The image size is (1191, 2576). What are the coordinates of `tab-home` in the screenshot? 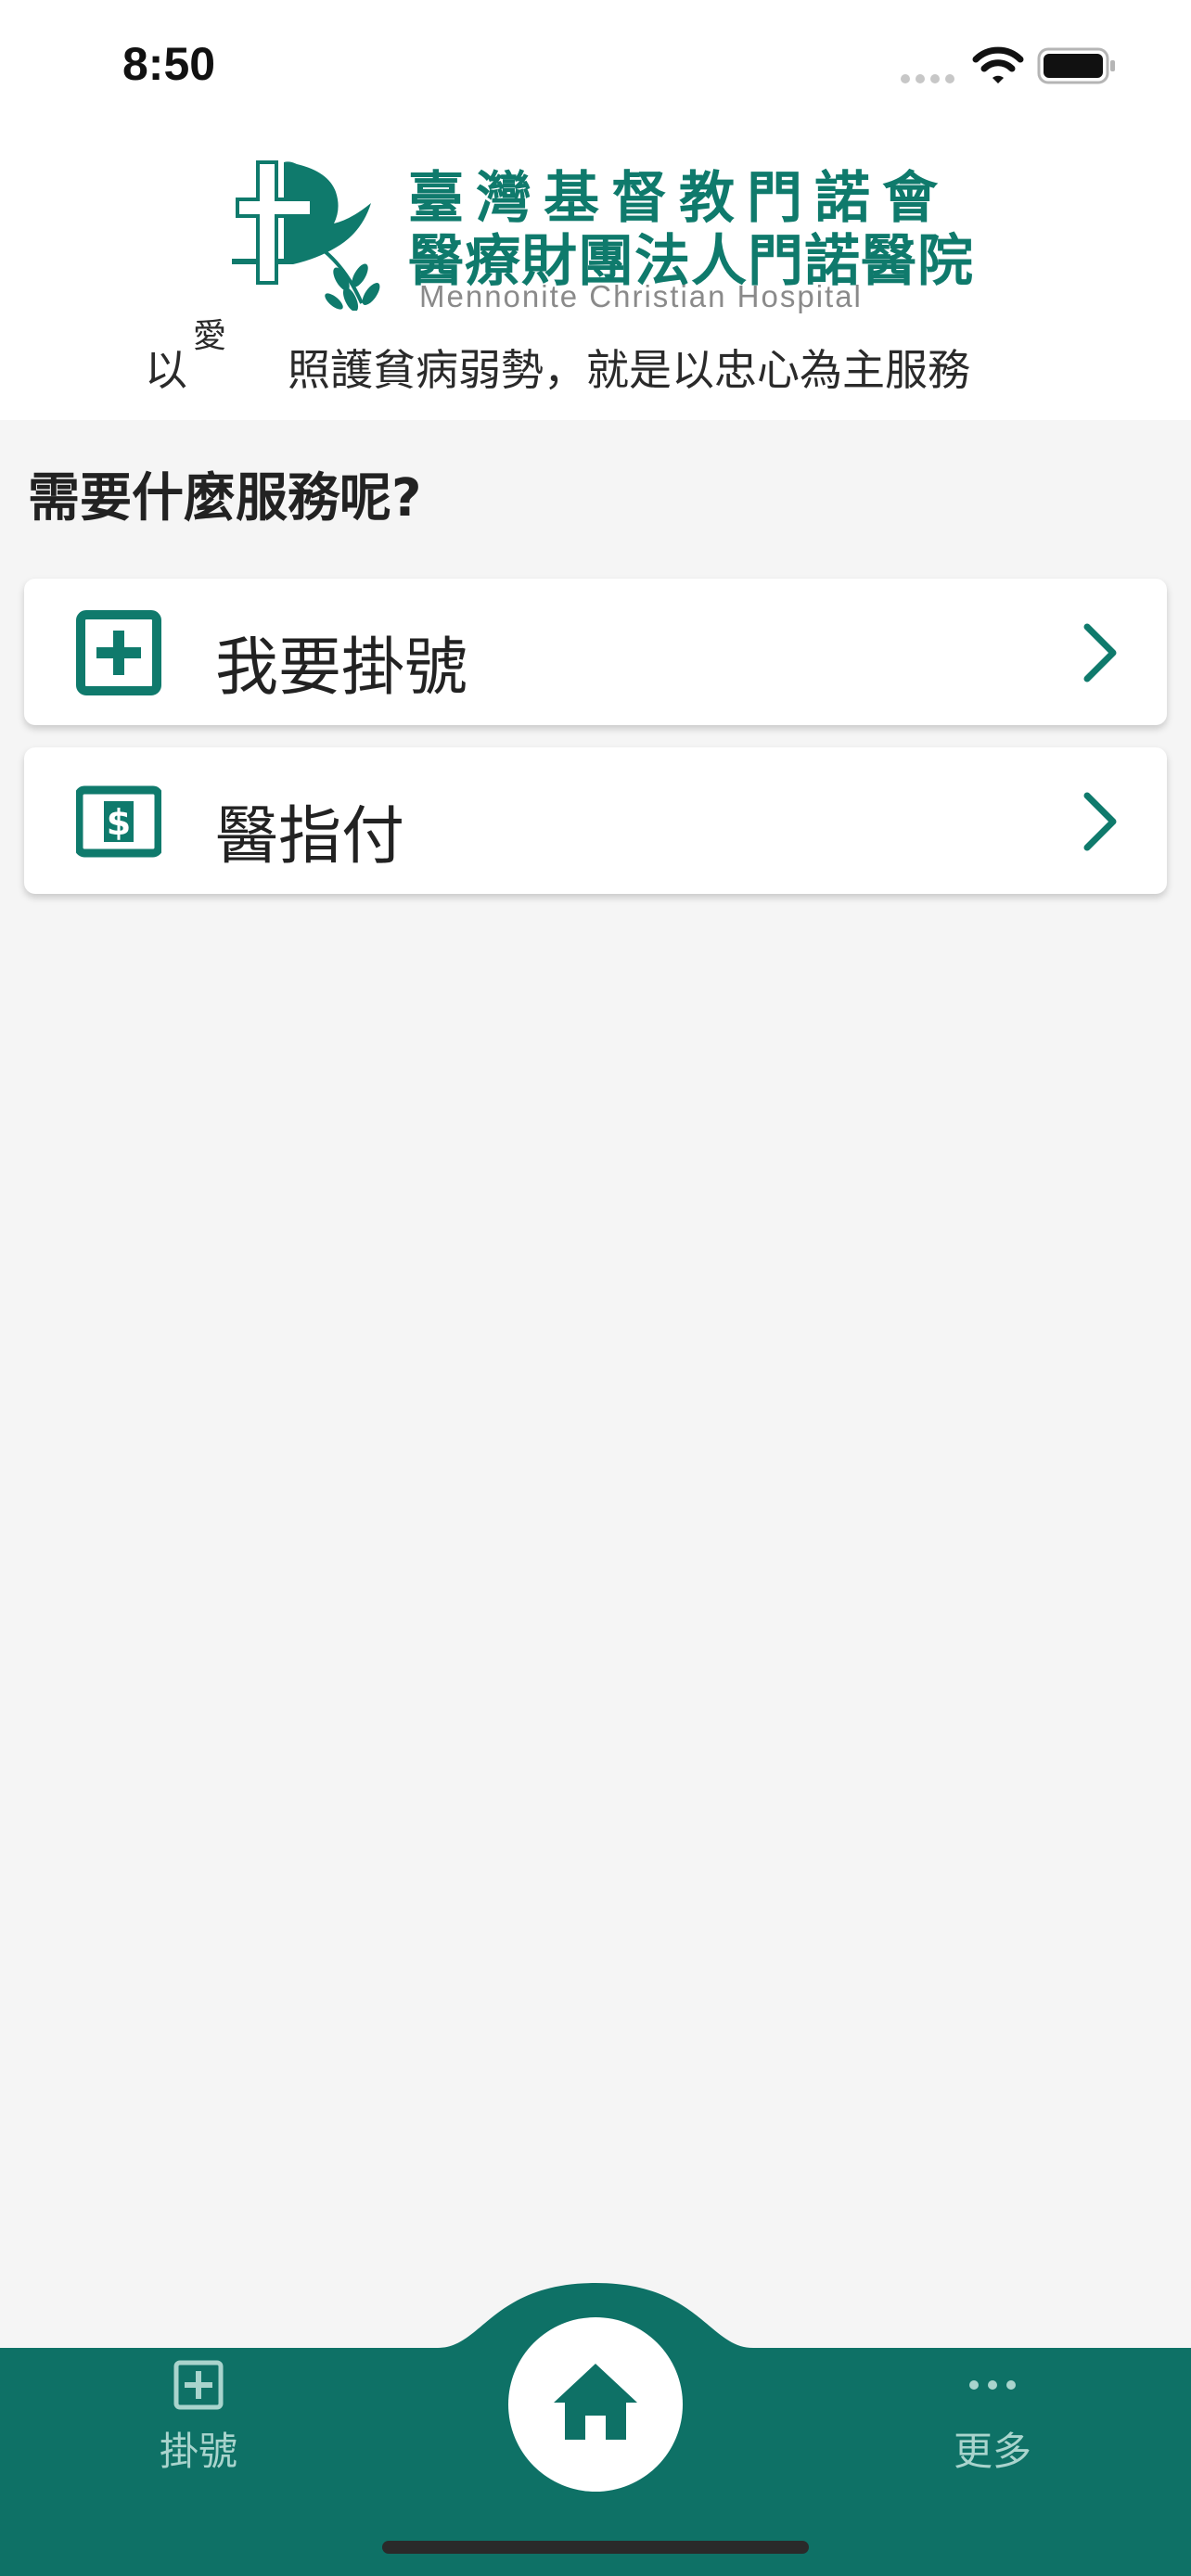 It's located at (595, 2405).